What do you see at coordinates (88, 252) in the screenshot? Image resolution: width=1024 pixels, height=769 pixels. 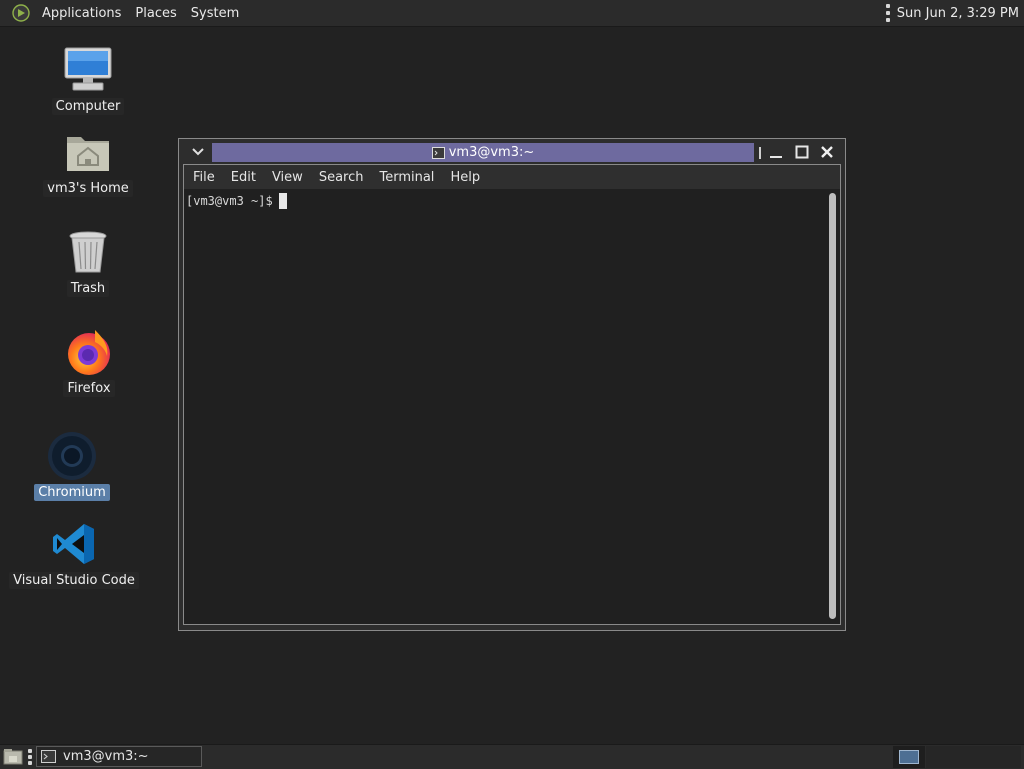 I see `trash-icon` at bounding box center [88, 252].